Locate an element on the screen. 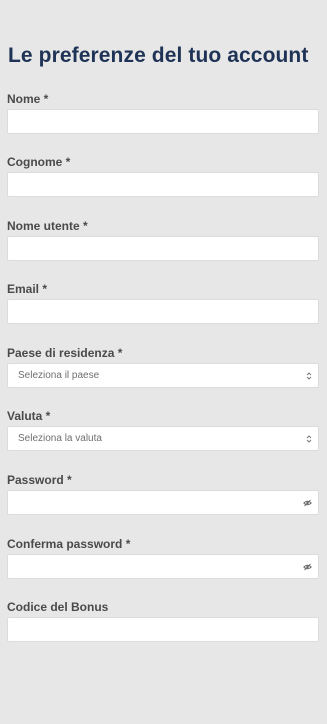 The width and height of the screenshot is (327, 724). valuta-select-value: Seleziona la valuta is located at coordinates (60, 438).